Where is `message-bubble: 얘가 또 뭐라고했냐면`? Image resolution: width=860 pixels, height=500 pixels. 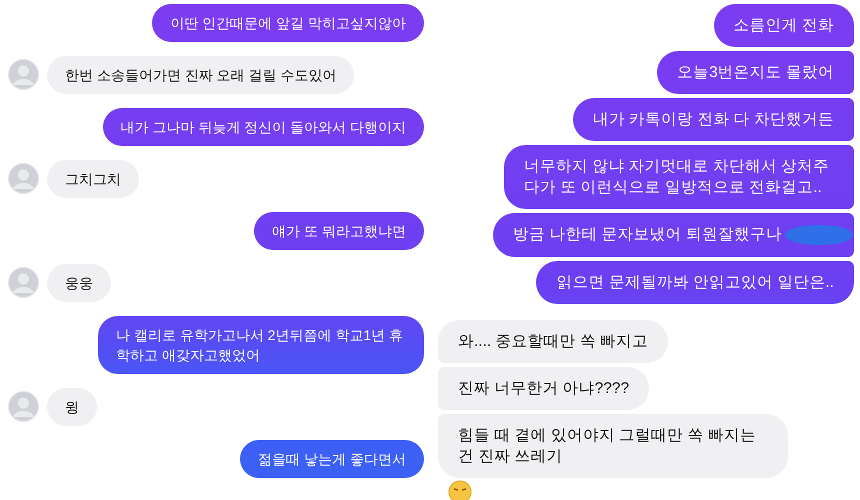
message-bubble: 얘가 또 뭐라고했냐면 is located at coordinates (339, 231).